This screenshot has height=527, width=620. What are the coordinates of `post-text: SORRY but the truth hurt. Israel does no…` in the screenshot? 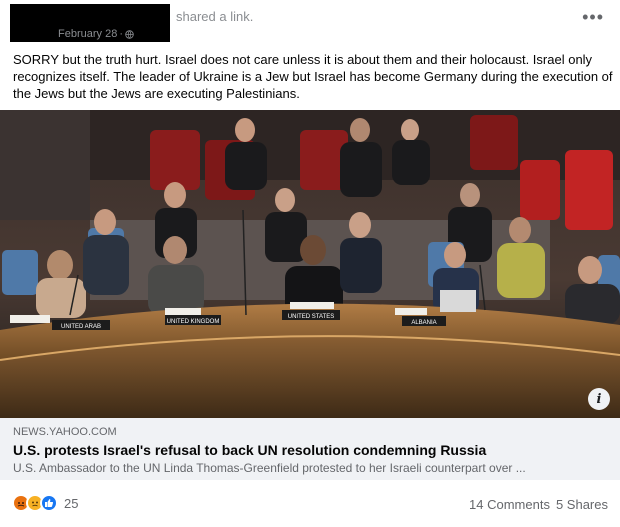 It's located at (313, 76).